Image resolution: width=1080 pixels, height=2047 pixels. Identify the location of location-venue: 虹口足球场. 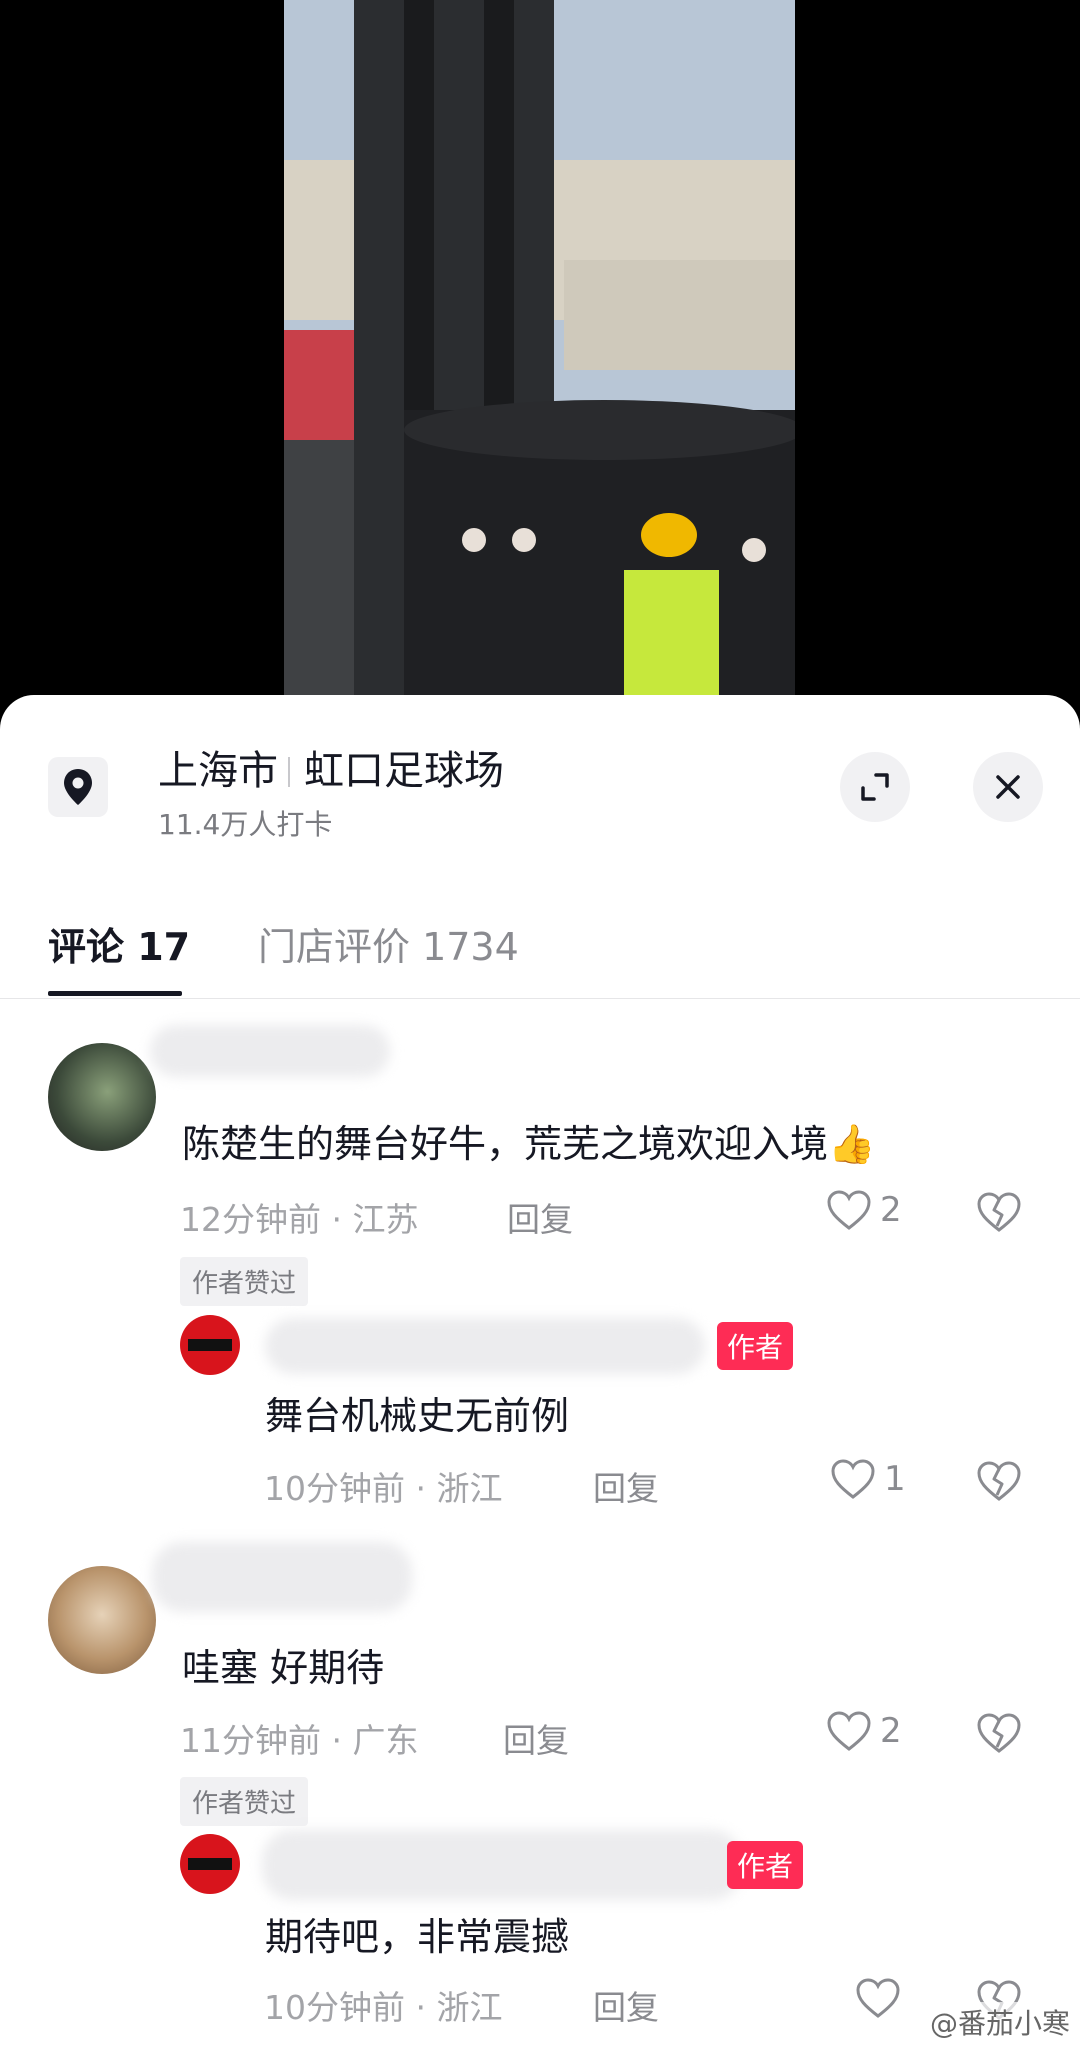
(404, 771).